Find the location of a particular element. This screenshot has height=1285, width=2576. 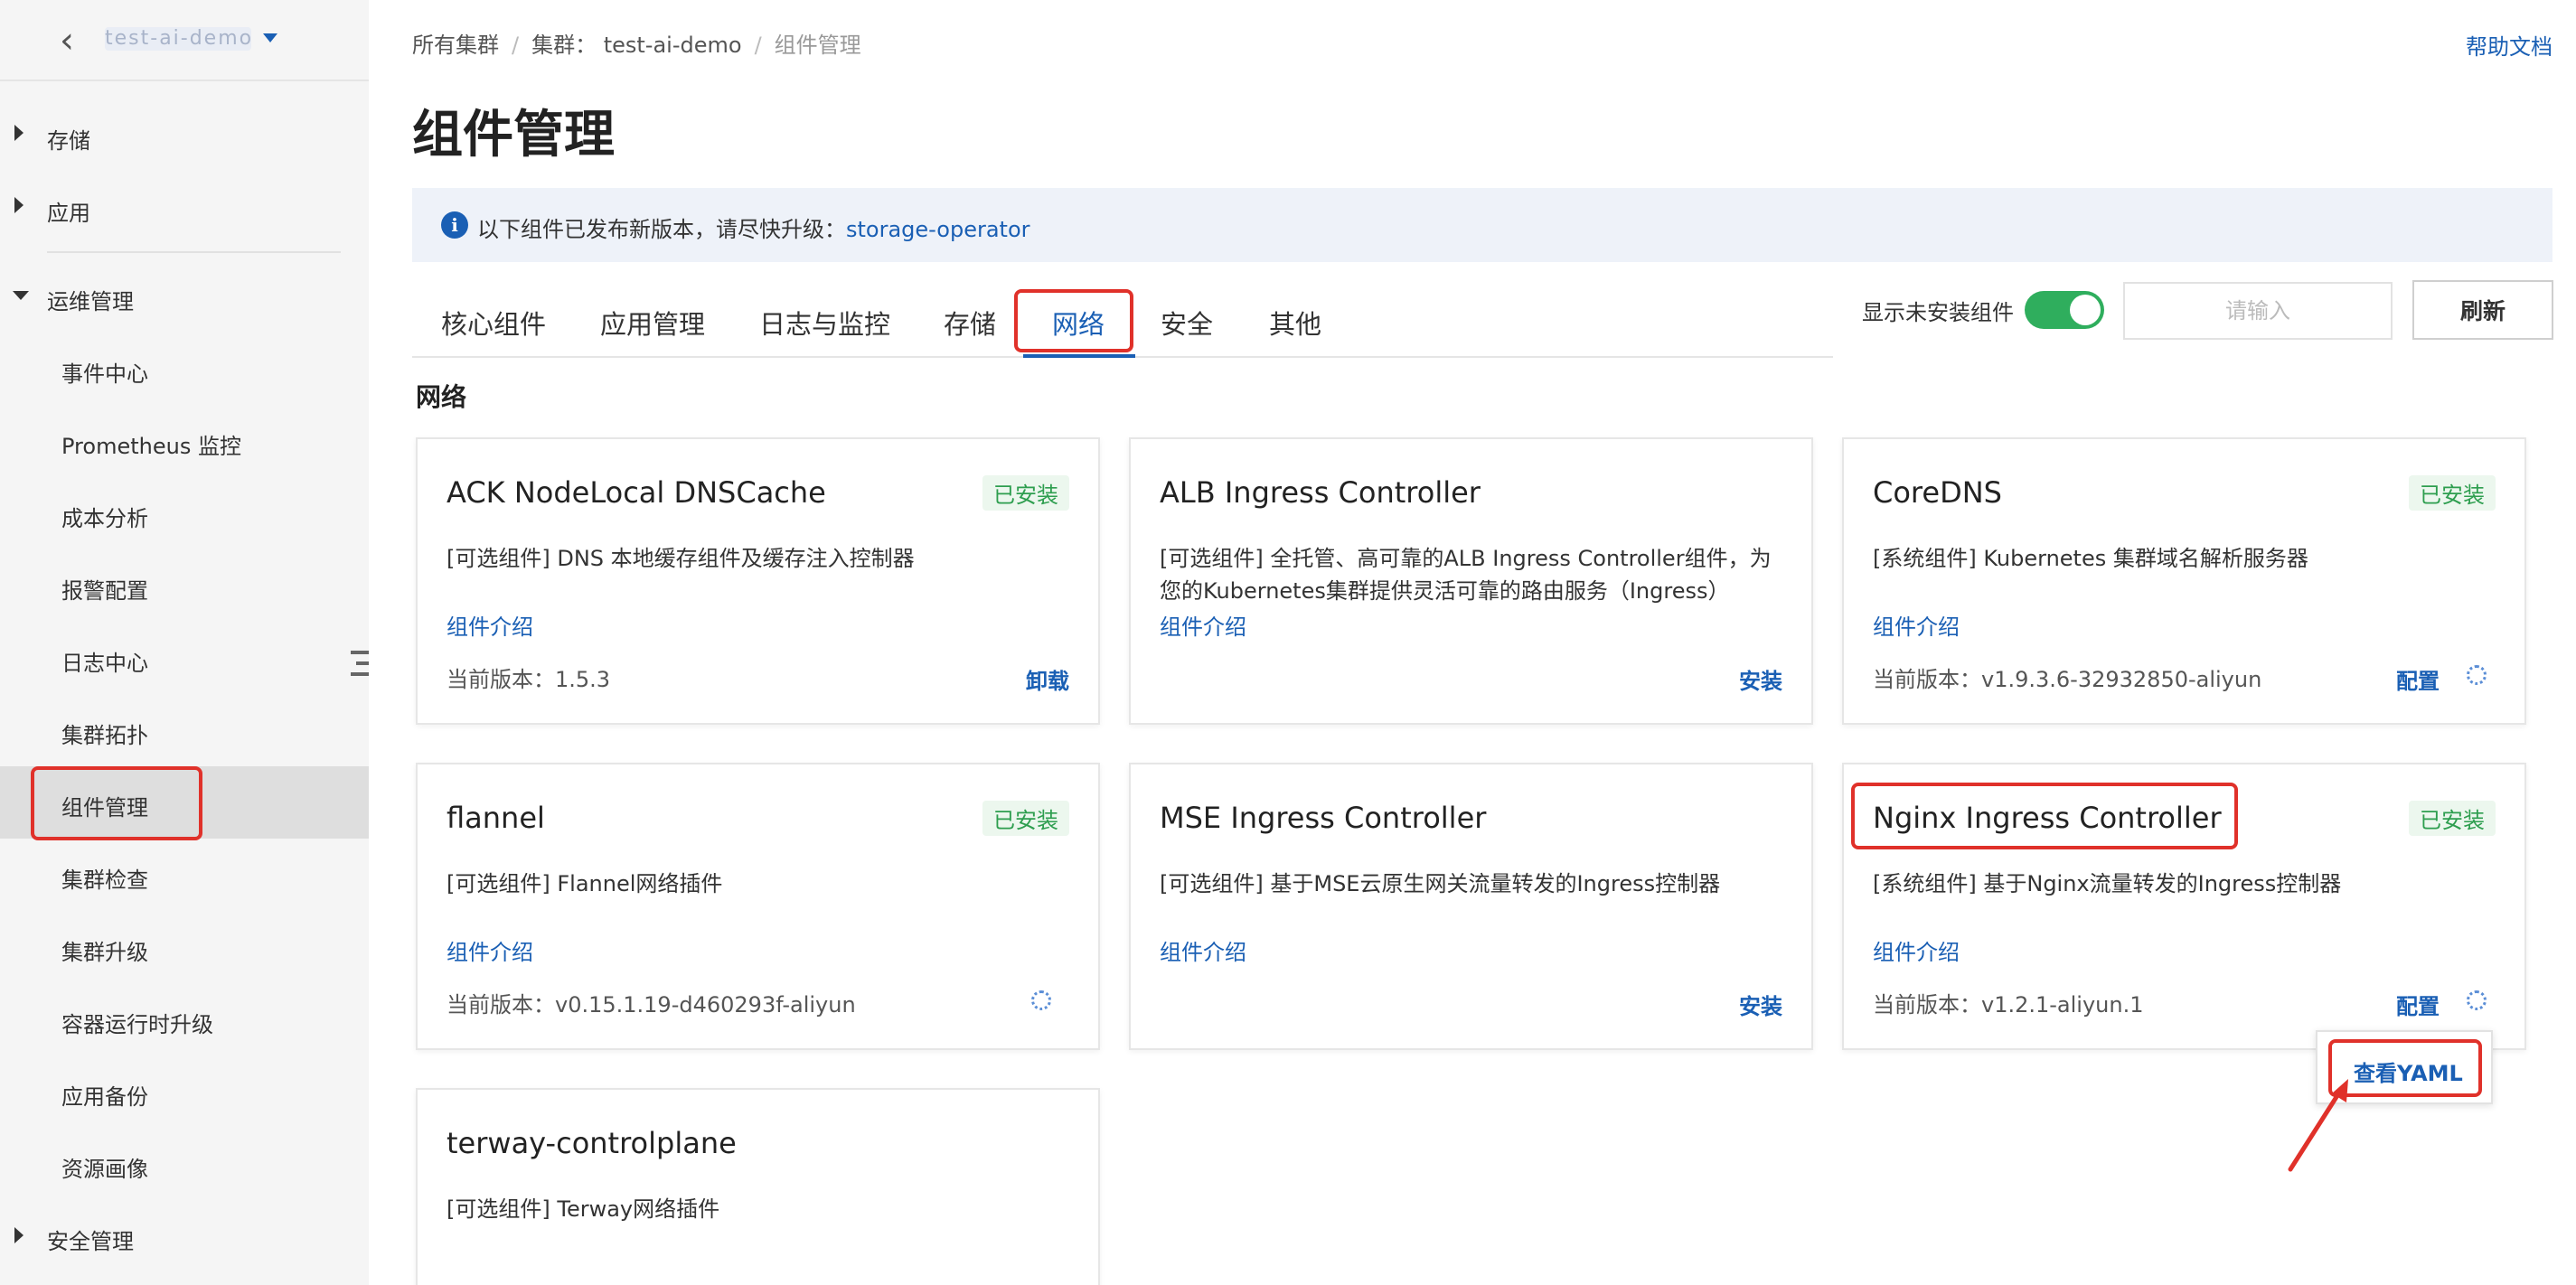

tab-security: 安全 is located at coordinates (1187, 323).